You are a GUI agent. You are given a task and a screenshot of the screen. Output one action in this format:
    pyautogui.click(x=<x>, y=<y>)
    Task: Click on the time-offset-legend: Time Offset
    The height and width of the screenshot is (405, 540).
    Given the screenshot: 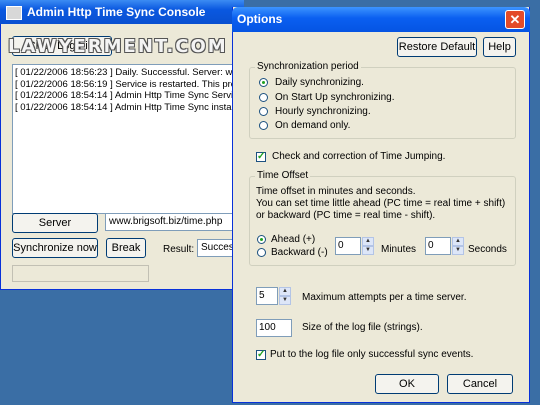 What is the action you would take?
    pyautogui.click(x=283, y=175)
    